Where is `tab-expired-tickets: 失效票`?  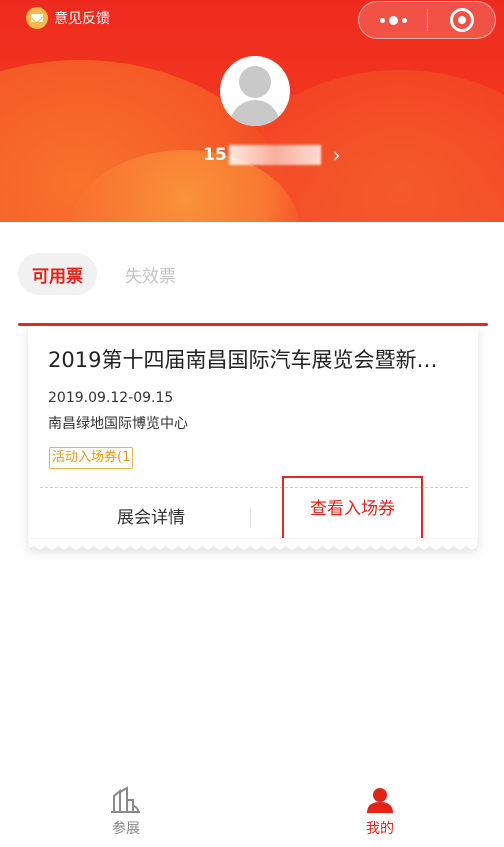 tab-expired-tickets: 失效票 is located at coordinates (150, 274).